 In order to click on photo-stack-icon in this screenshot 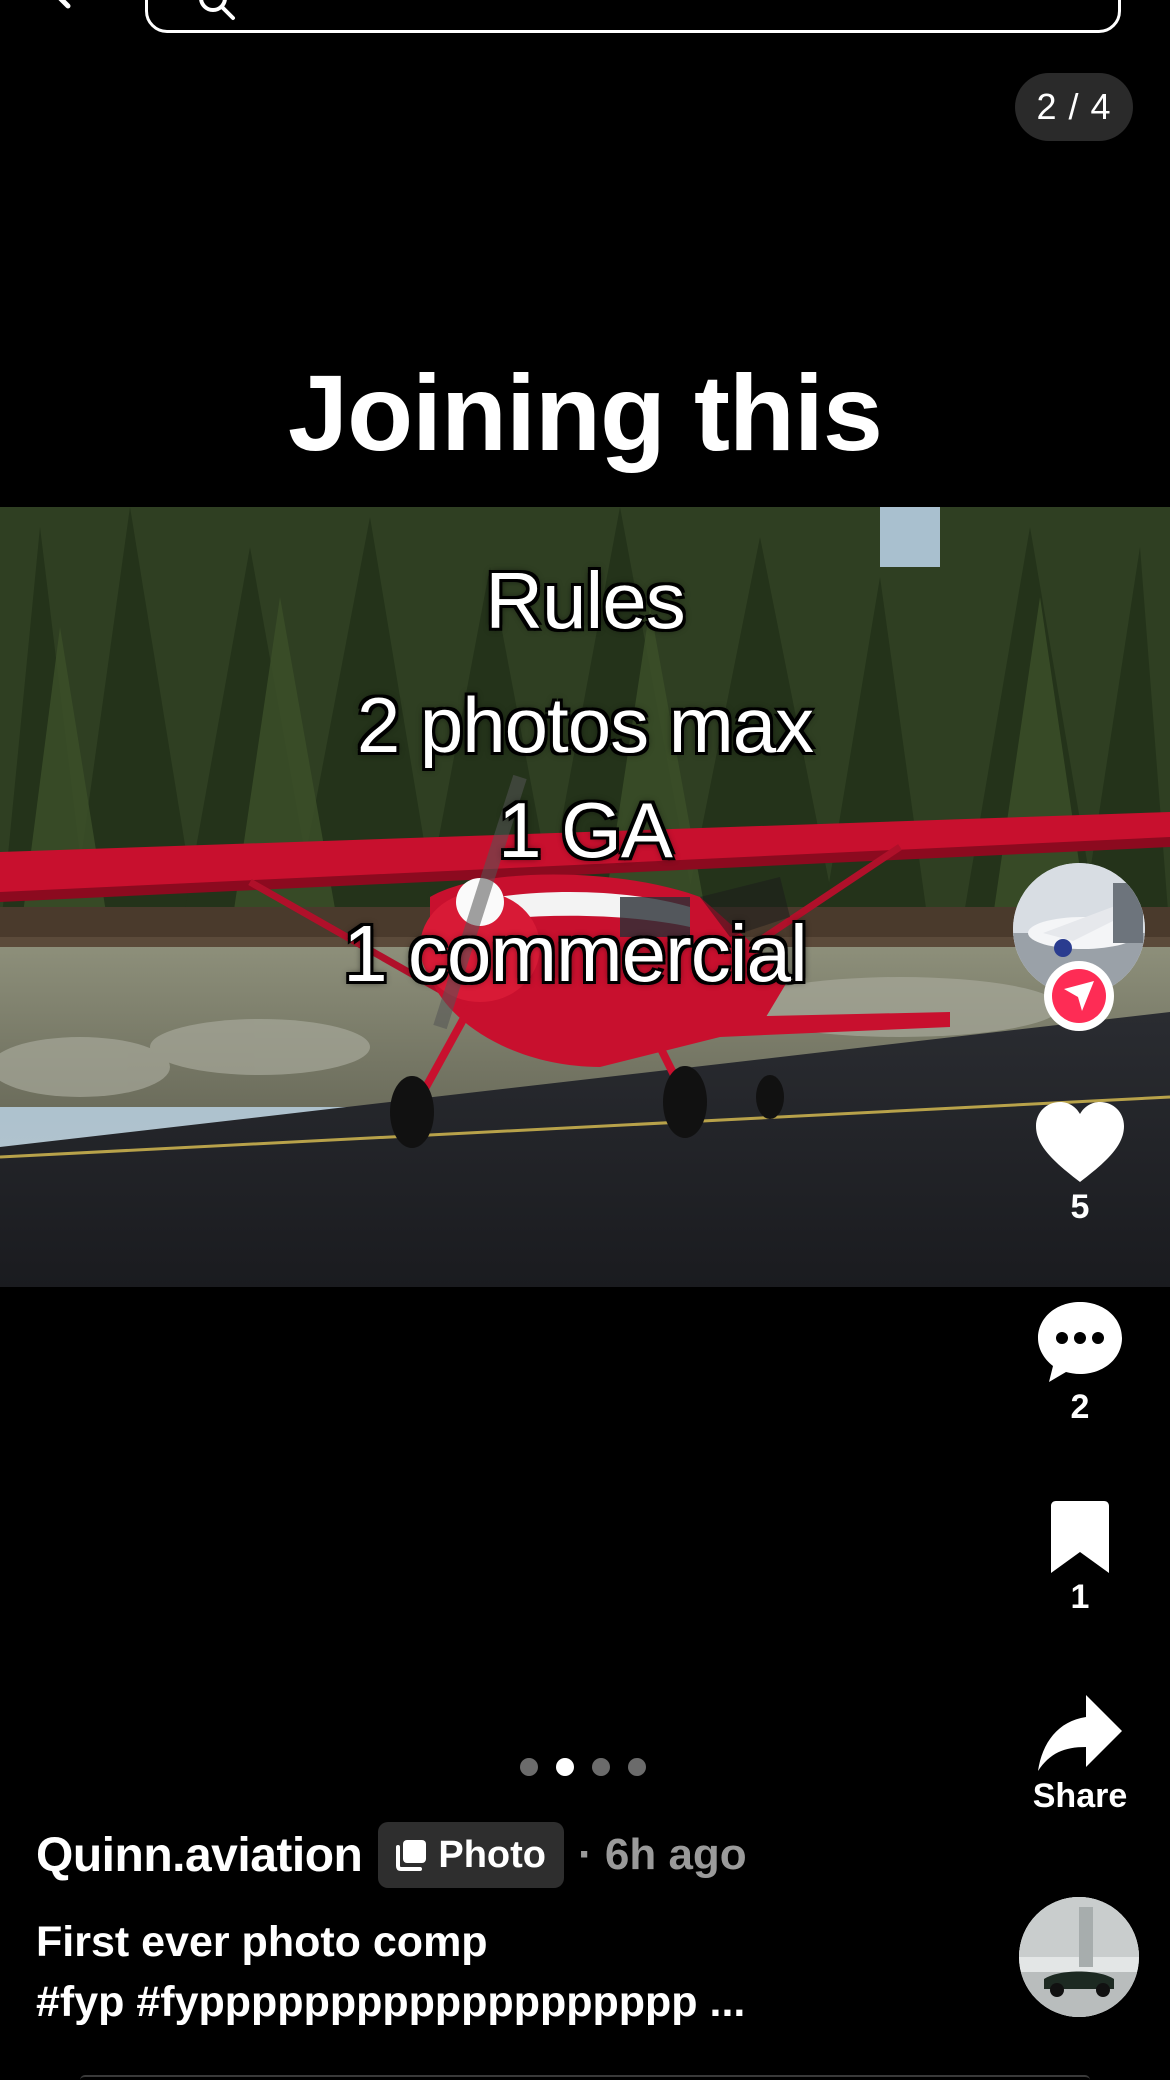, I will do `click(411, 1855)`.